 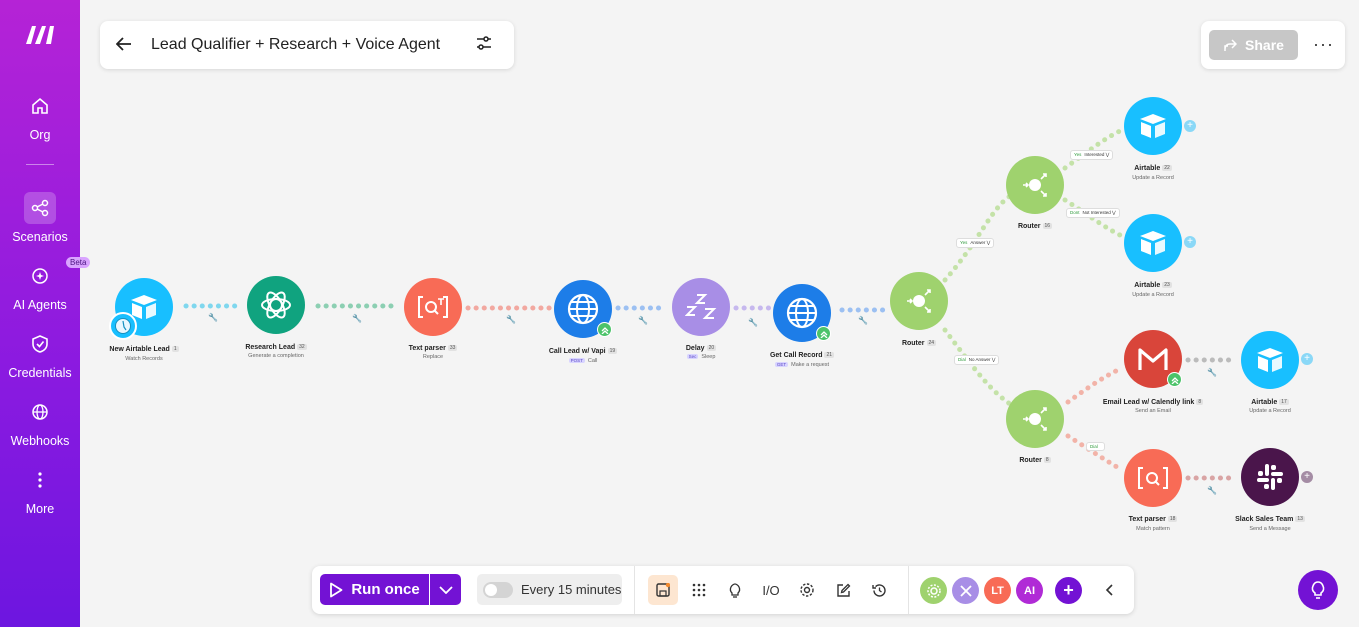 I want to click on module-sub: Watch Records, so click(x=144, y=359).